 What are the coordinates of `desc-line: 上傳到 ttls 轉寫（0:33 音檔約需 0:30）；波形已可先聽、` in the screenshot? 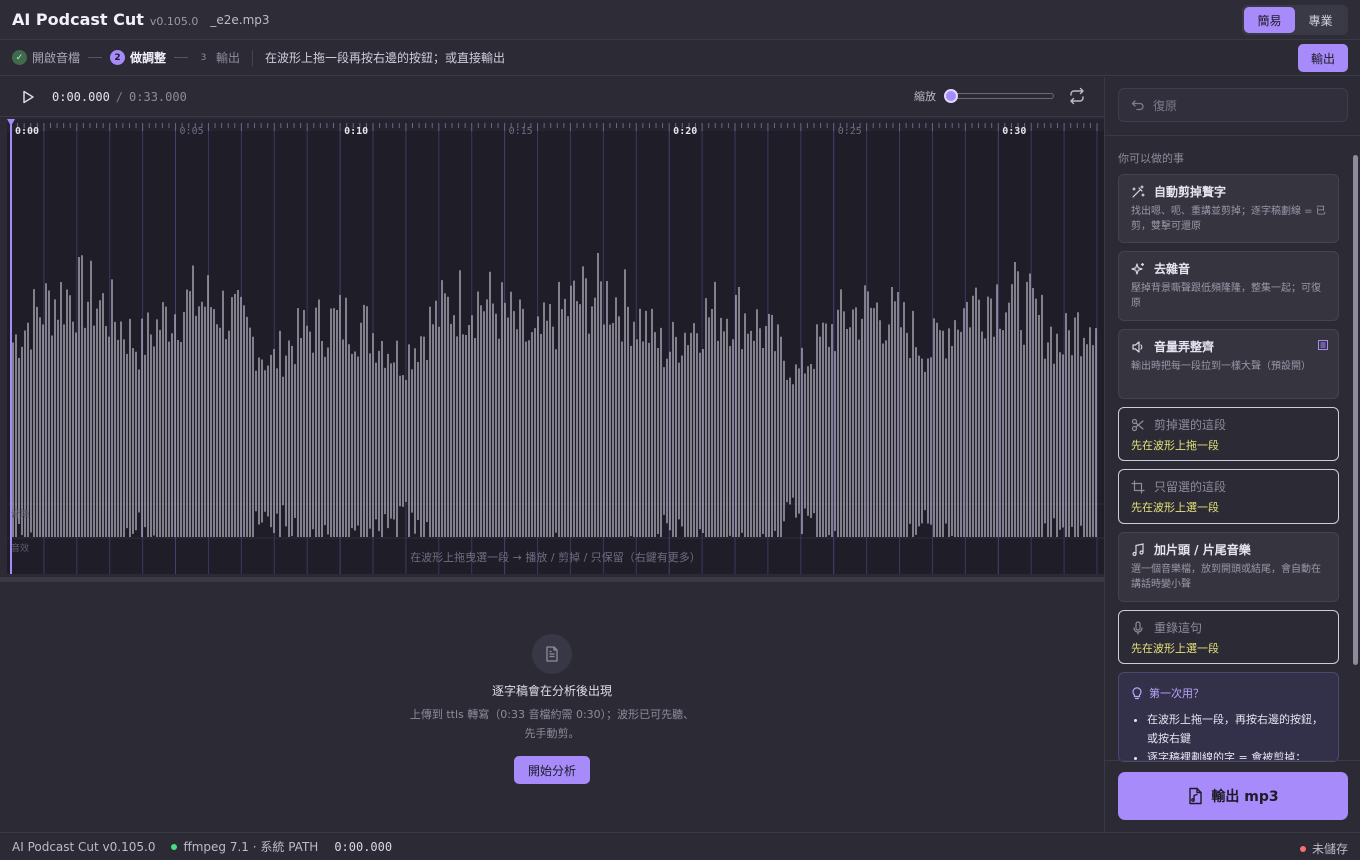 It's located at (552, 714).